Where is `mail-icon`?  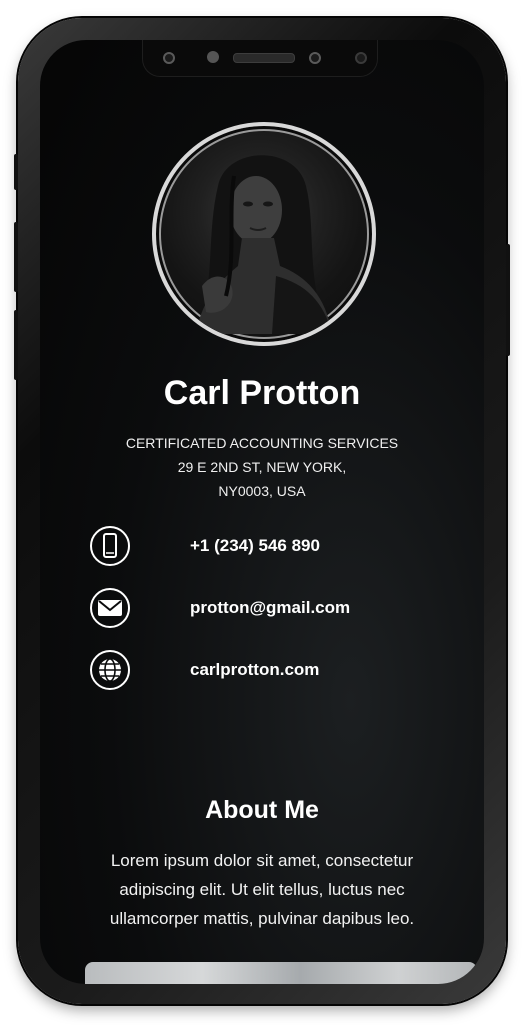
mail-icon is located at coordinates (110, 608).